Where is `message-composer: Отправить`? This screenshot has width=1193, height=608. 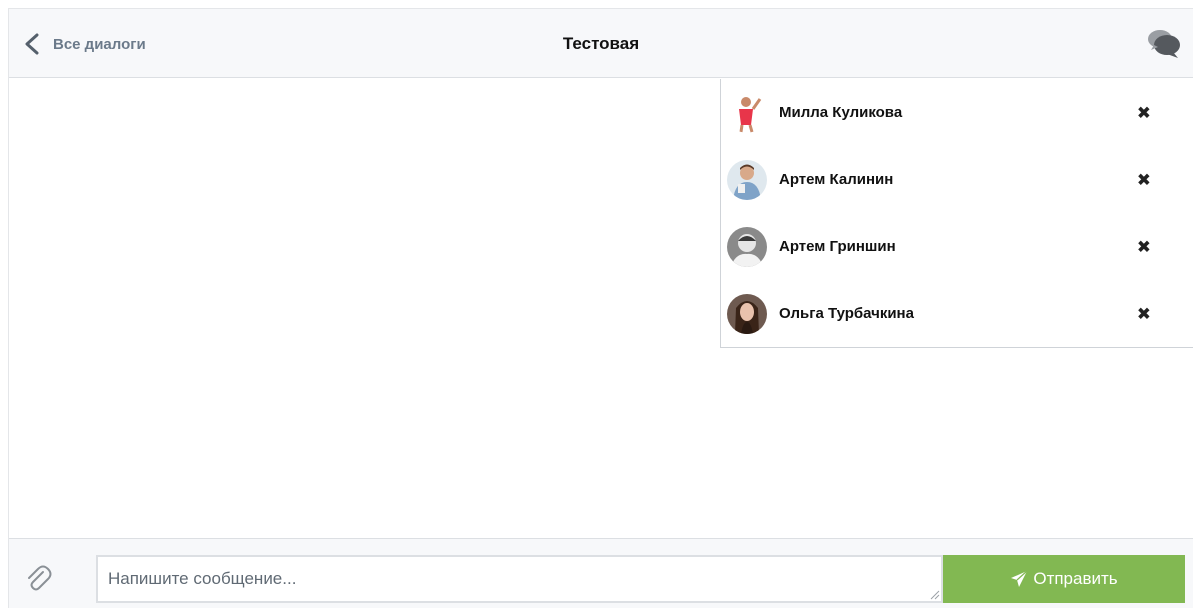
message-composer: Отправить is located at coordinates (601, 573).